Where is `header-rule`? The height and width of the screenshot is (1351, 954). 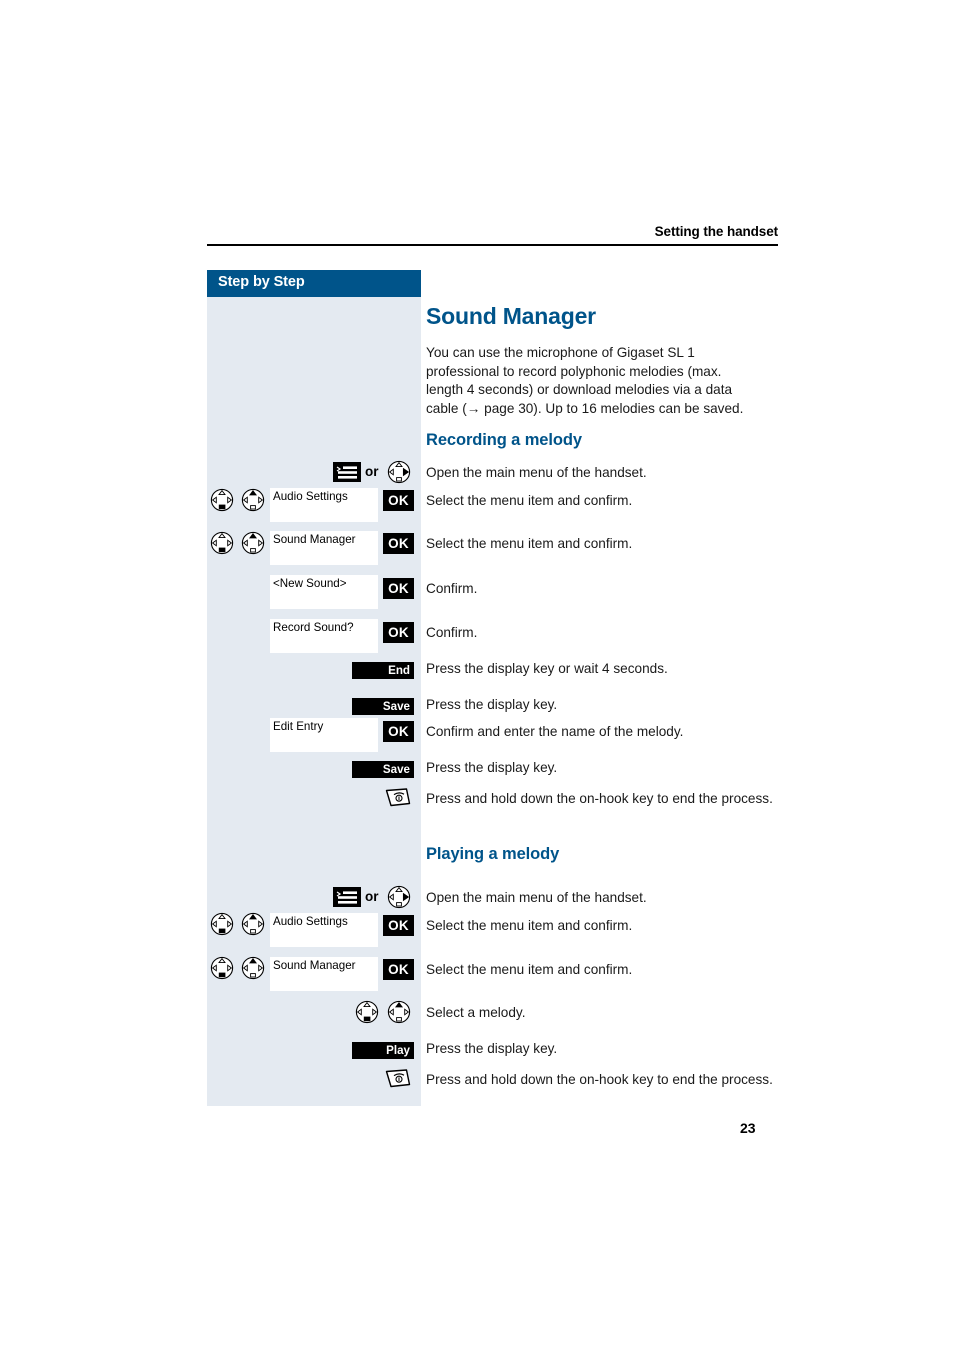 header-rule is located at coordinates (492, 245).